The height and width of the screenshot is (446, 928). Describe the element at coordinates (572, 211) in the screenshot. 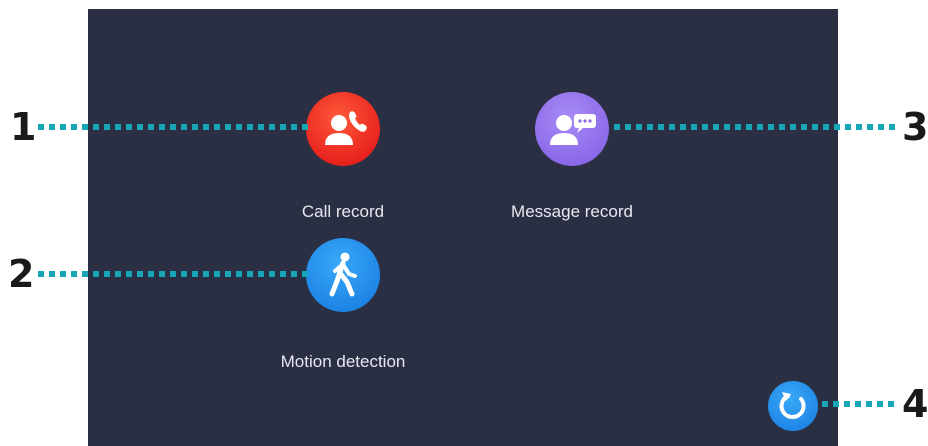

I see `message-record-label: Message record` at that location.